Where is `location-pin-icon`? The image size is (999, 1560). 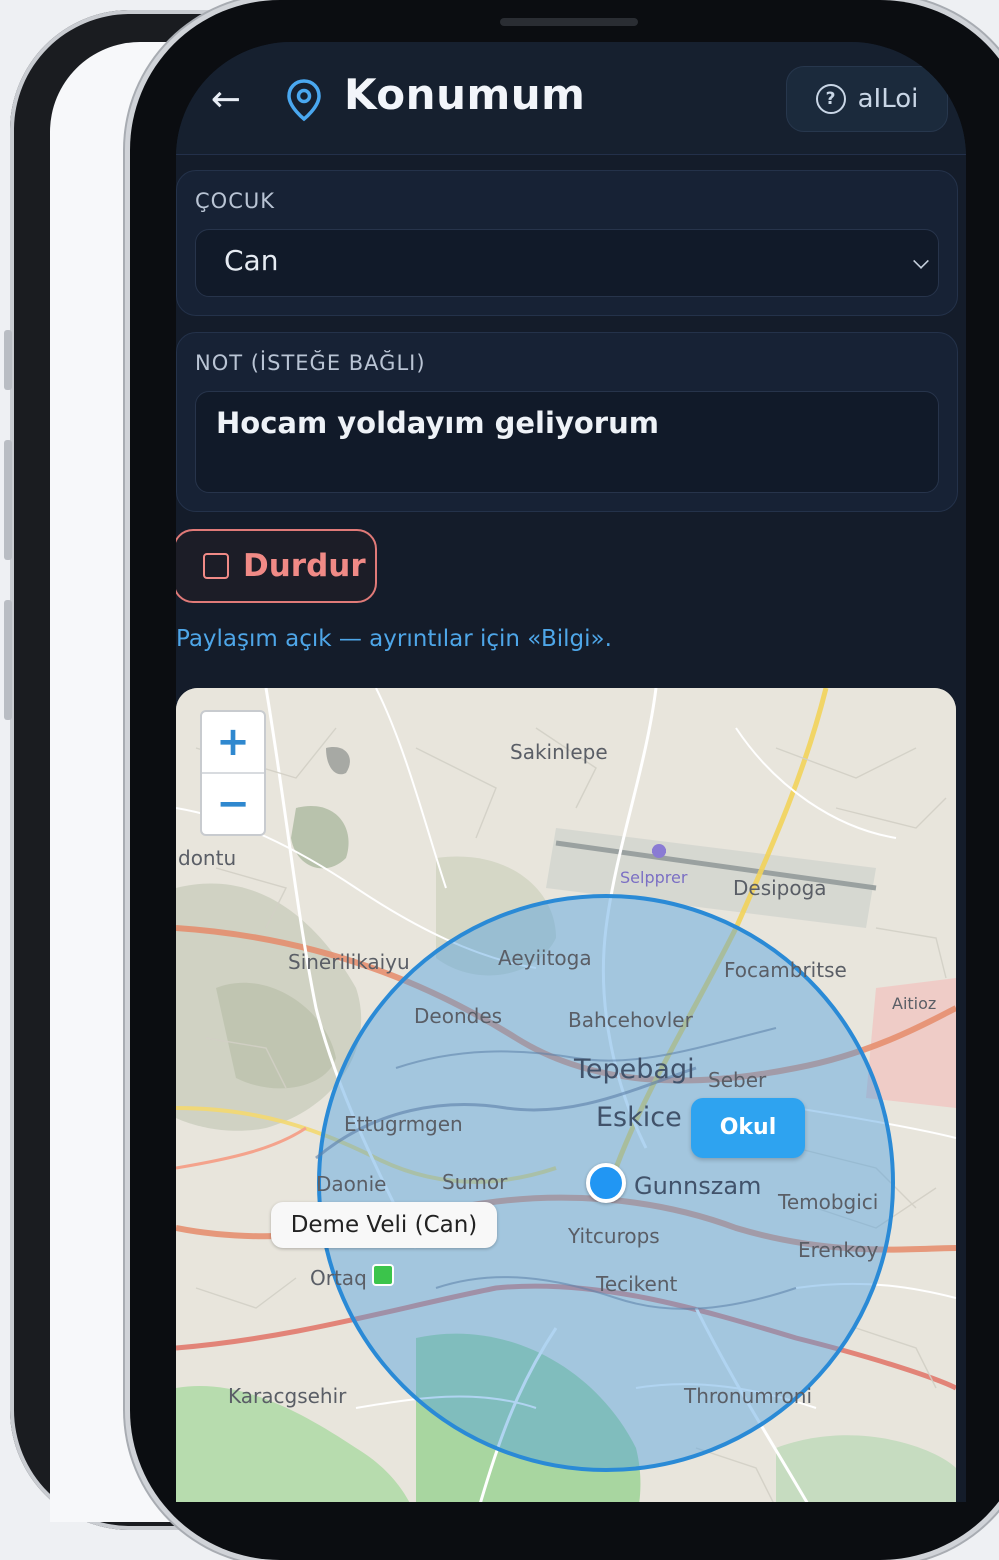 location-pin-icon is located at coordinates (304, 100).